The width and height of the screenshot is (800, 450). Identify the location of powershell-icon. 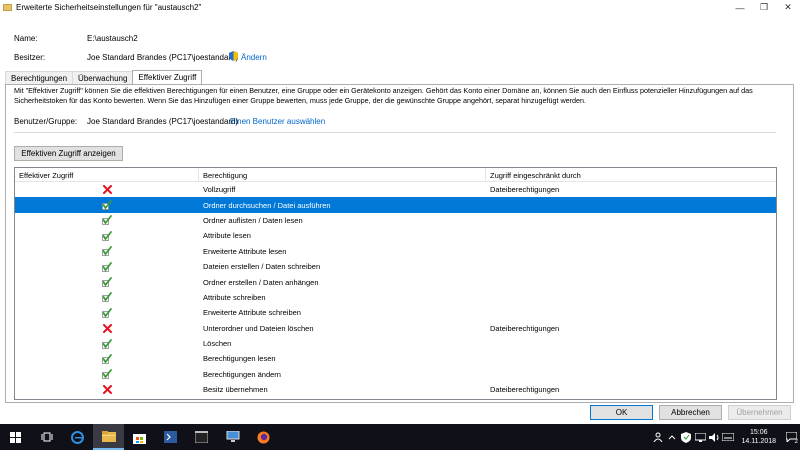
(170, 437).